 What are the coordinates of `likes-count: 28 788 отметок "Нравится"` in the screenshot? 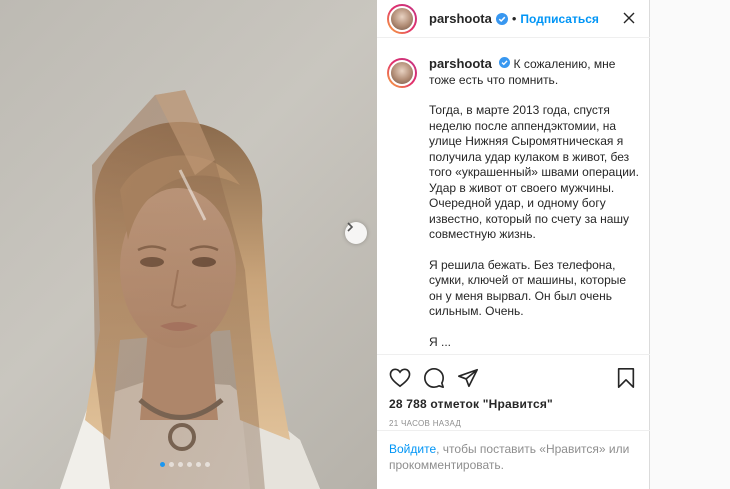 It's located at (514, 404).